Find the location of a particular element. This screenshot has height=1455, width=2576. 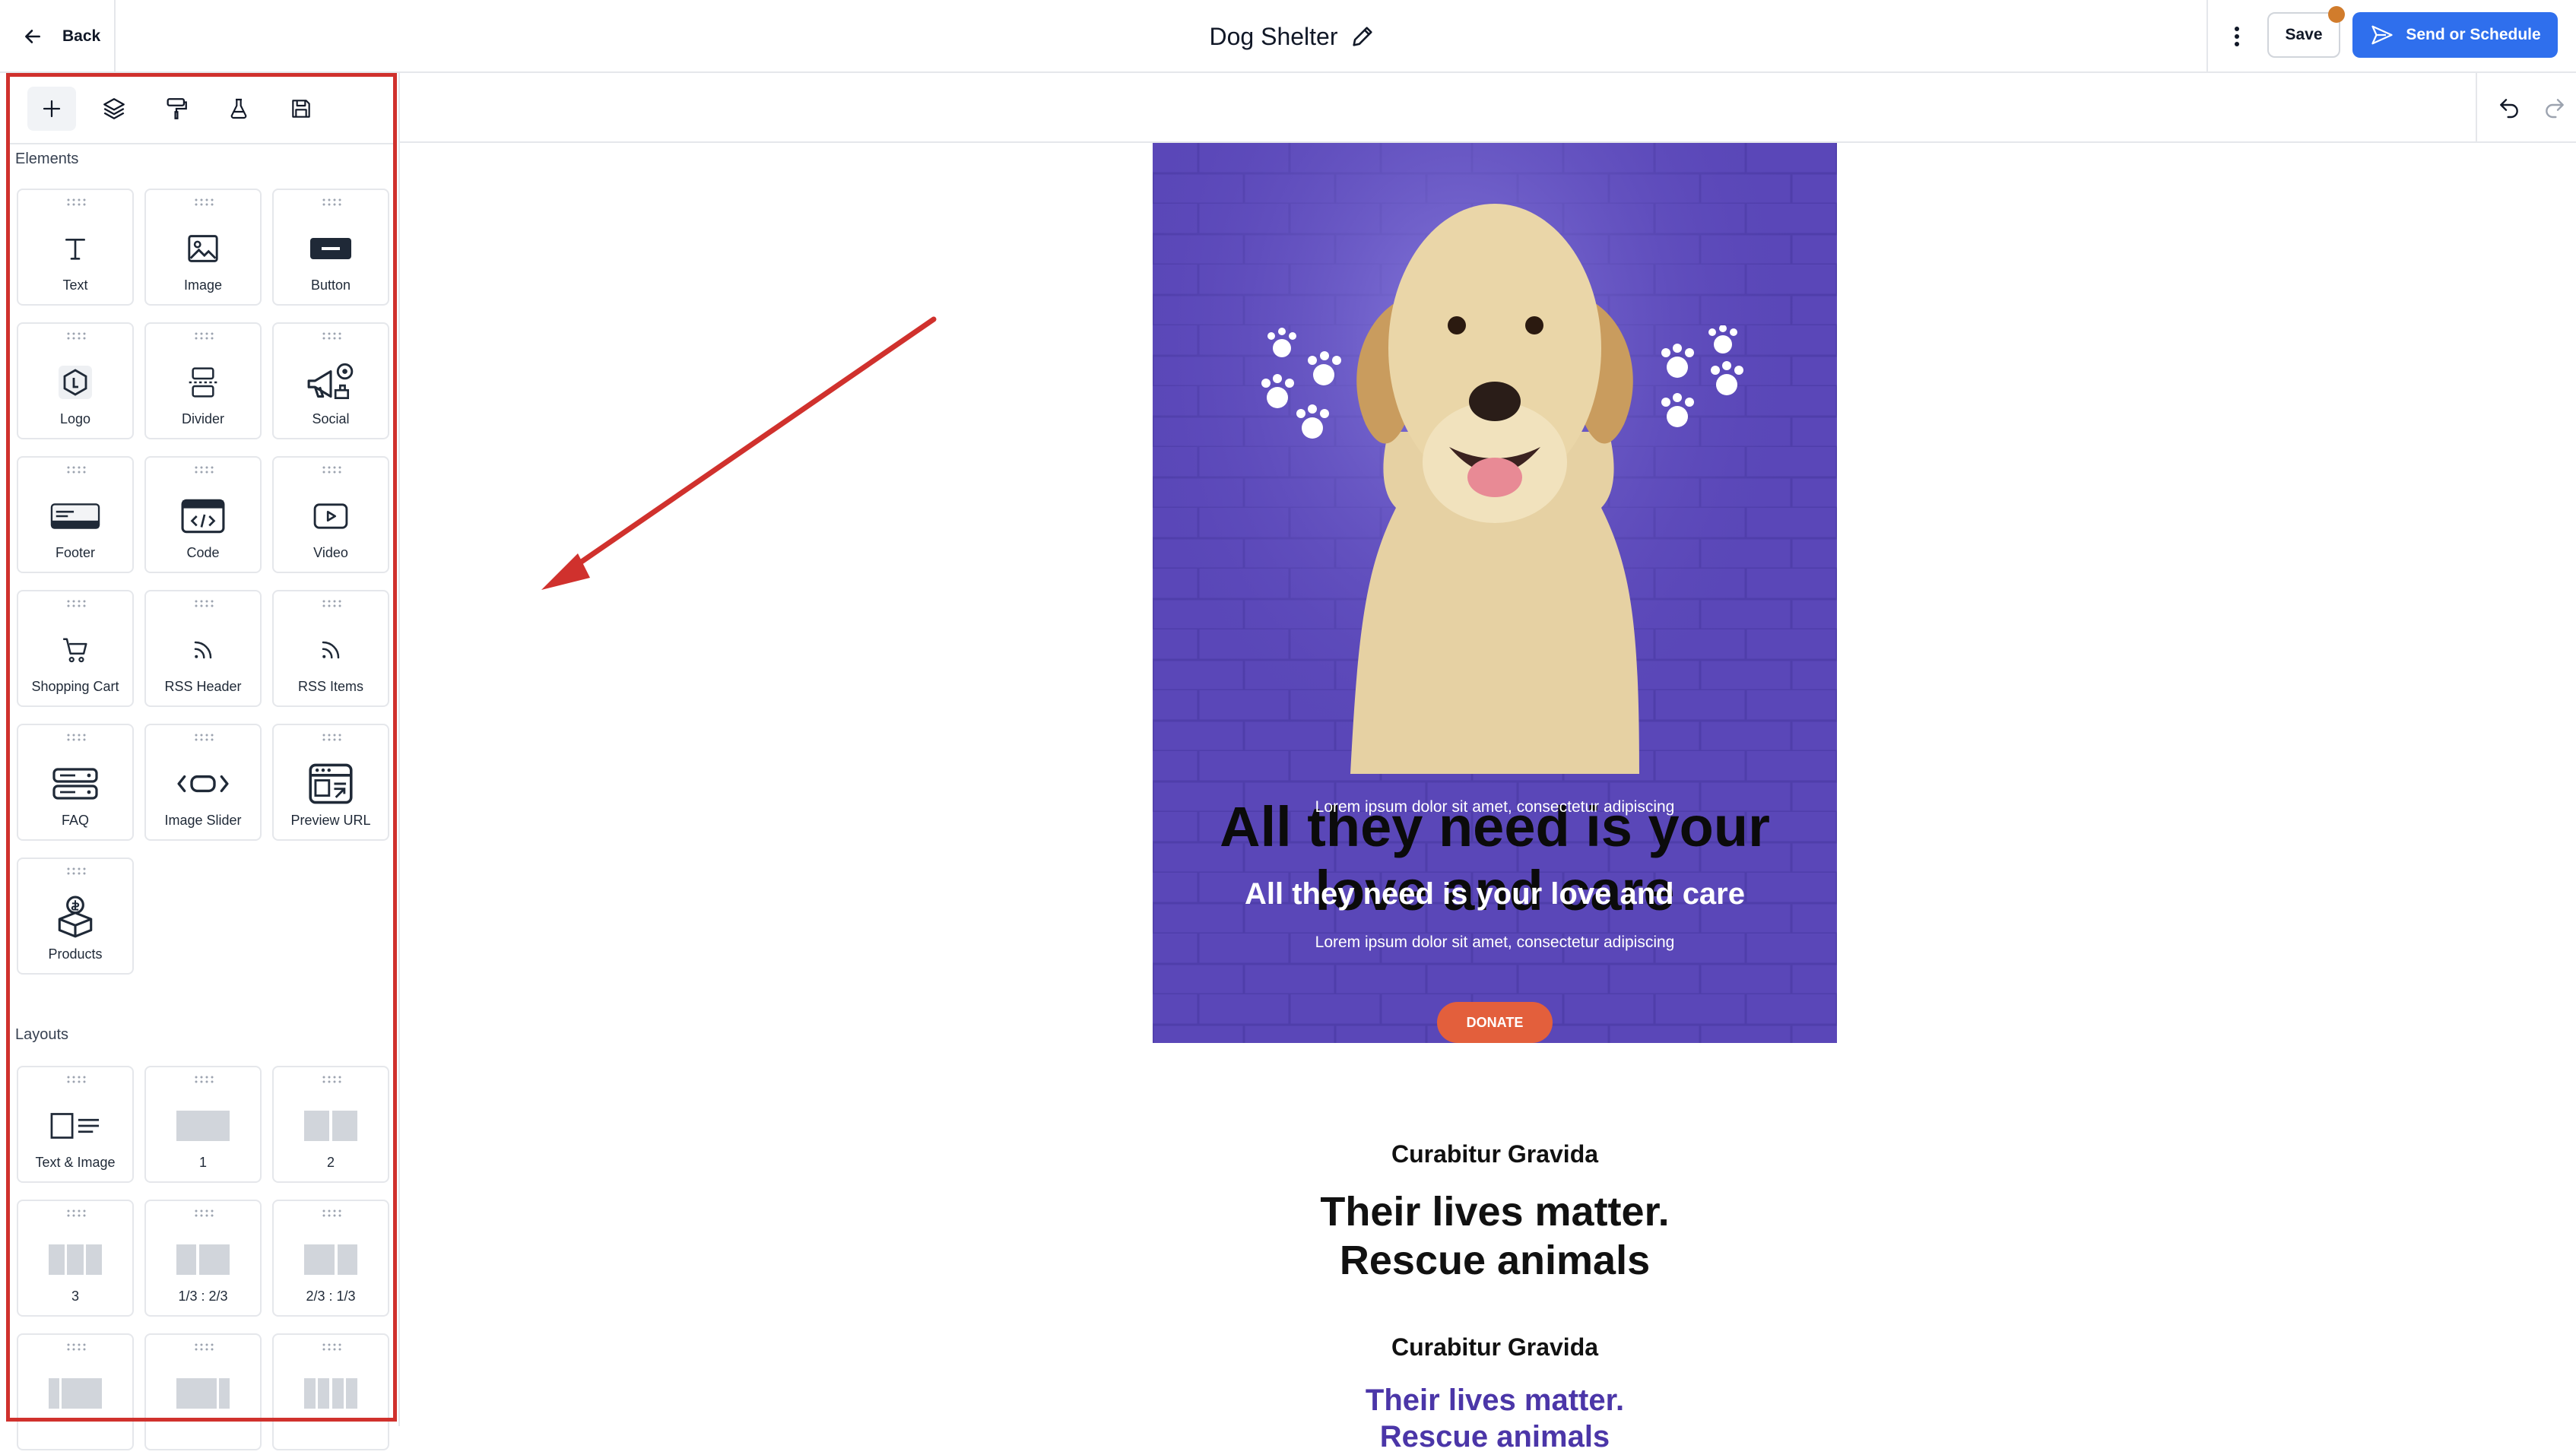

back-label: Back is located at coordinates (82, 36).